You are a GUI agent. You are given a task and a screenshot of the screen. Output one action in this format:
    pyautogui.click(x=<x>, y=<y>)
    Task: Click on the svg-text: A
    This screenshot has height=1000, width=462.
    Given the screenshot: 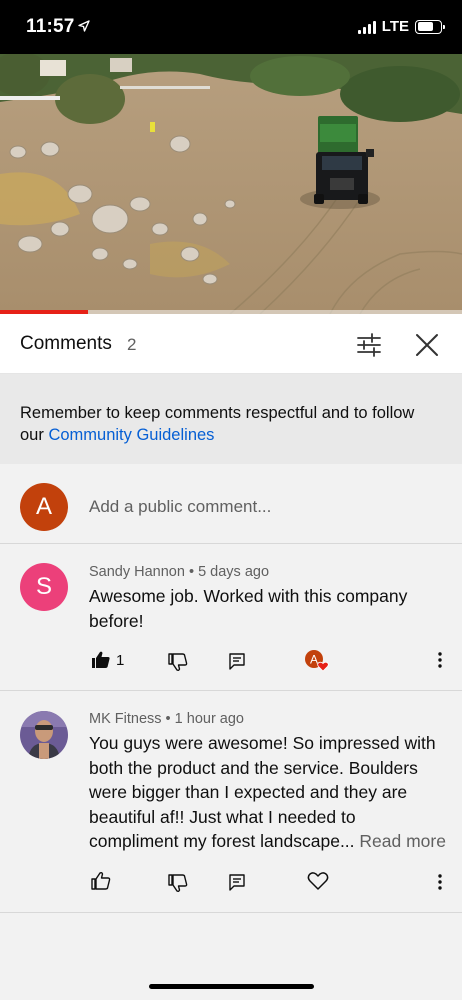 What is the action you would take?
    pyautogui.click(x=314, y=660)
    